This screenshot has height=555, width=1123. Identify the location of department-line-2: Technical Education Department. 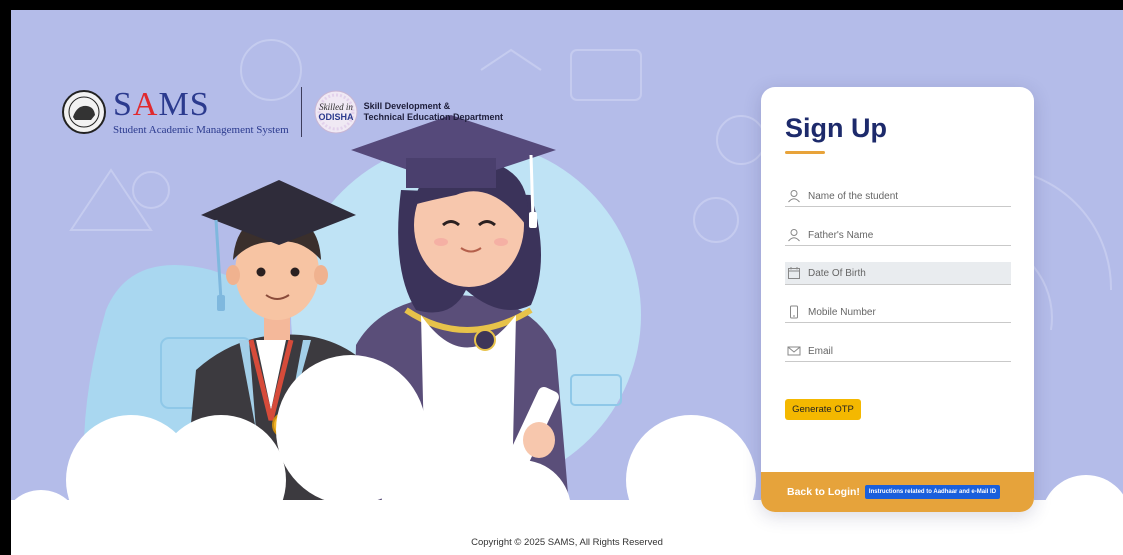
(433, 117).